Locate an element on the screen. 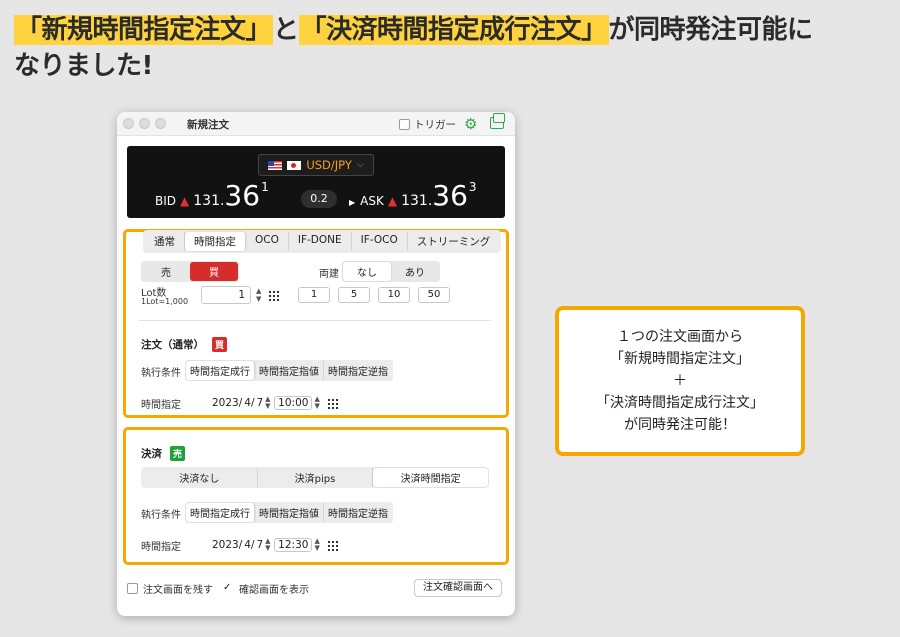 The height and width of the screenshot is (637, 900). exec-condition-label: 執行条件 is located at coordinates (161, 373).